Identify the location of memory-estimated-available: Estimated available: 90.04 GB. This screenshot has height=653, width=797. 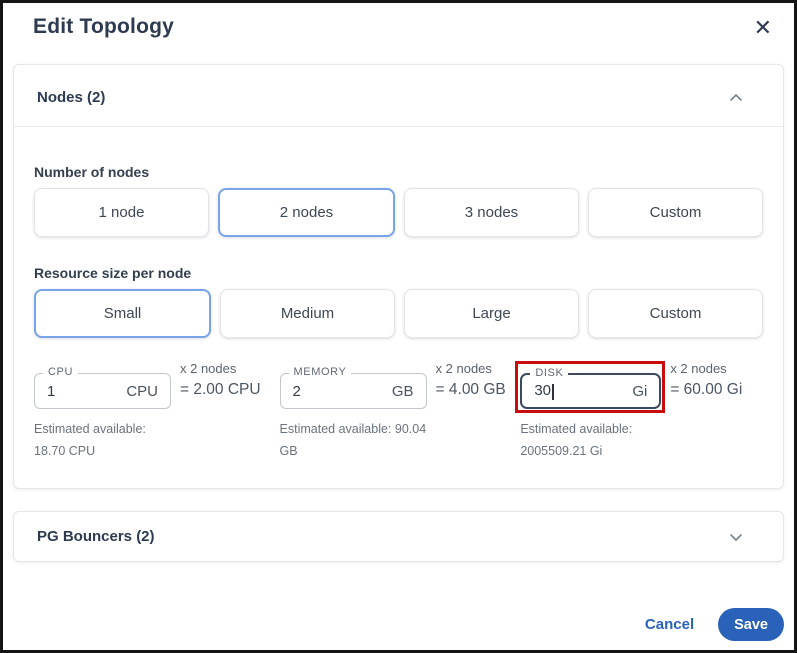
(353, 440).